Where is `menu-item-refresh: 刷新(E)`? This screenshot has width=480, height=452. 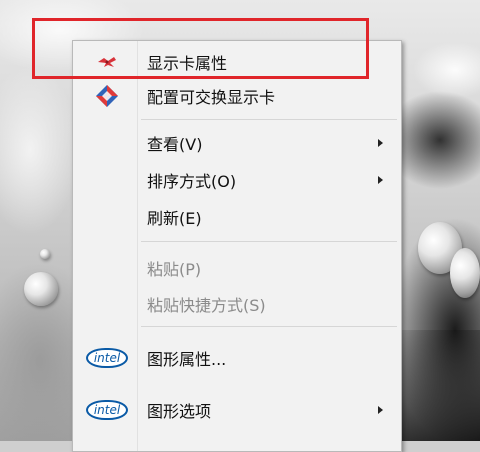
menu-item-refresh: 刷新(E) is located at coordinates (237, 217).